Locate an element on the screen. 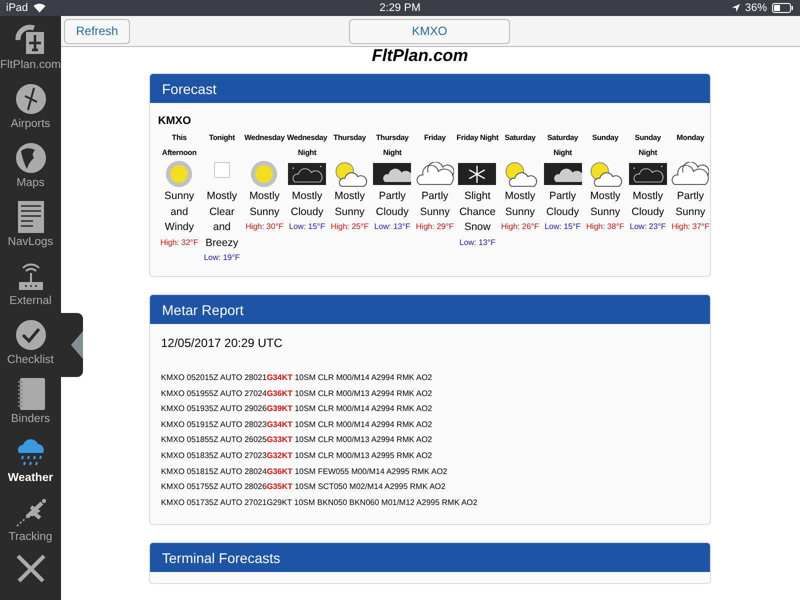 The image size is (800, 600). metar-line: KMXO 051735Z AUTO 27021G29KT 10SM BKN050 BKN060 M01/M12 A2995 RMK AO2 is located at coordinates (319, 502).